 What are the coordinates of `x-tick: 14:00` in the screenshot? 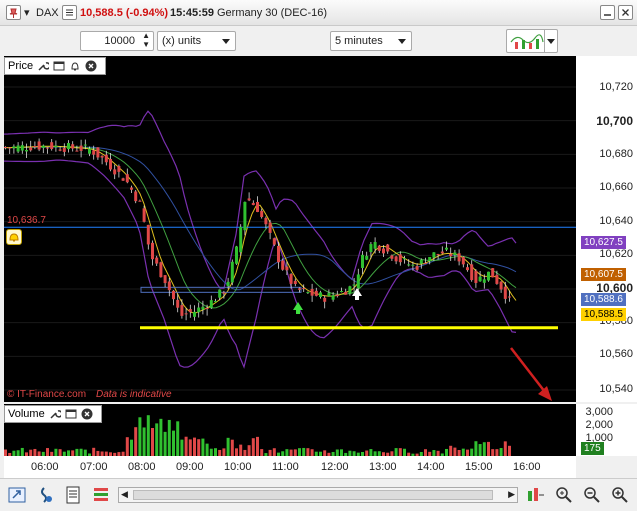 It's located at (431, 467).